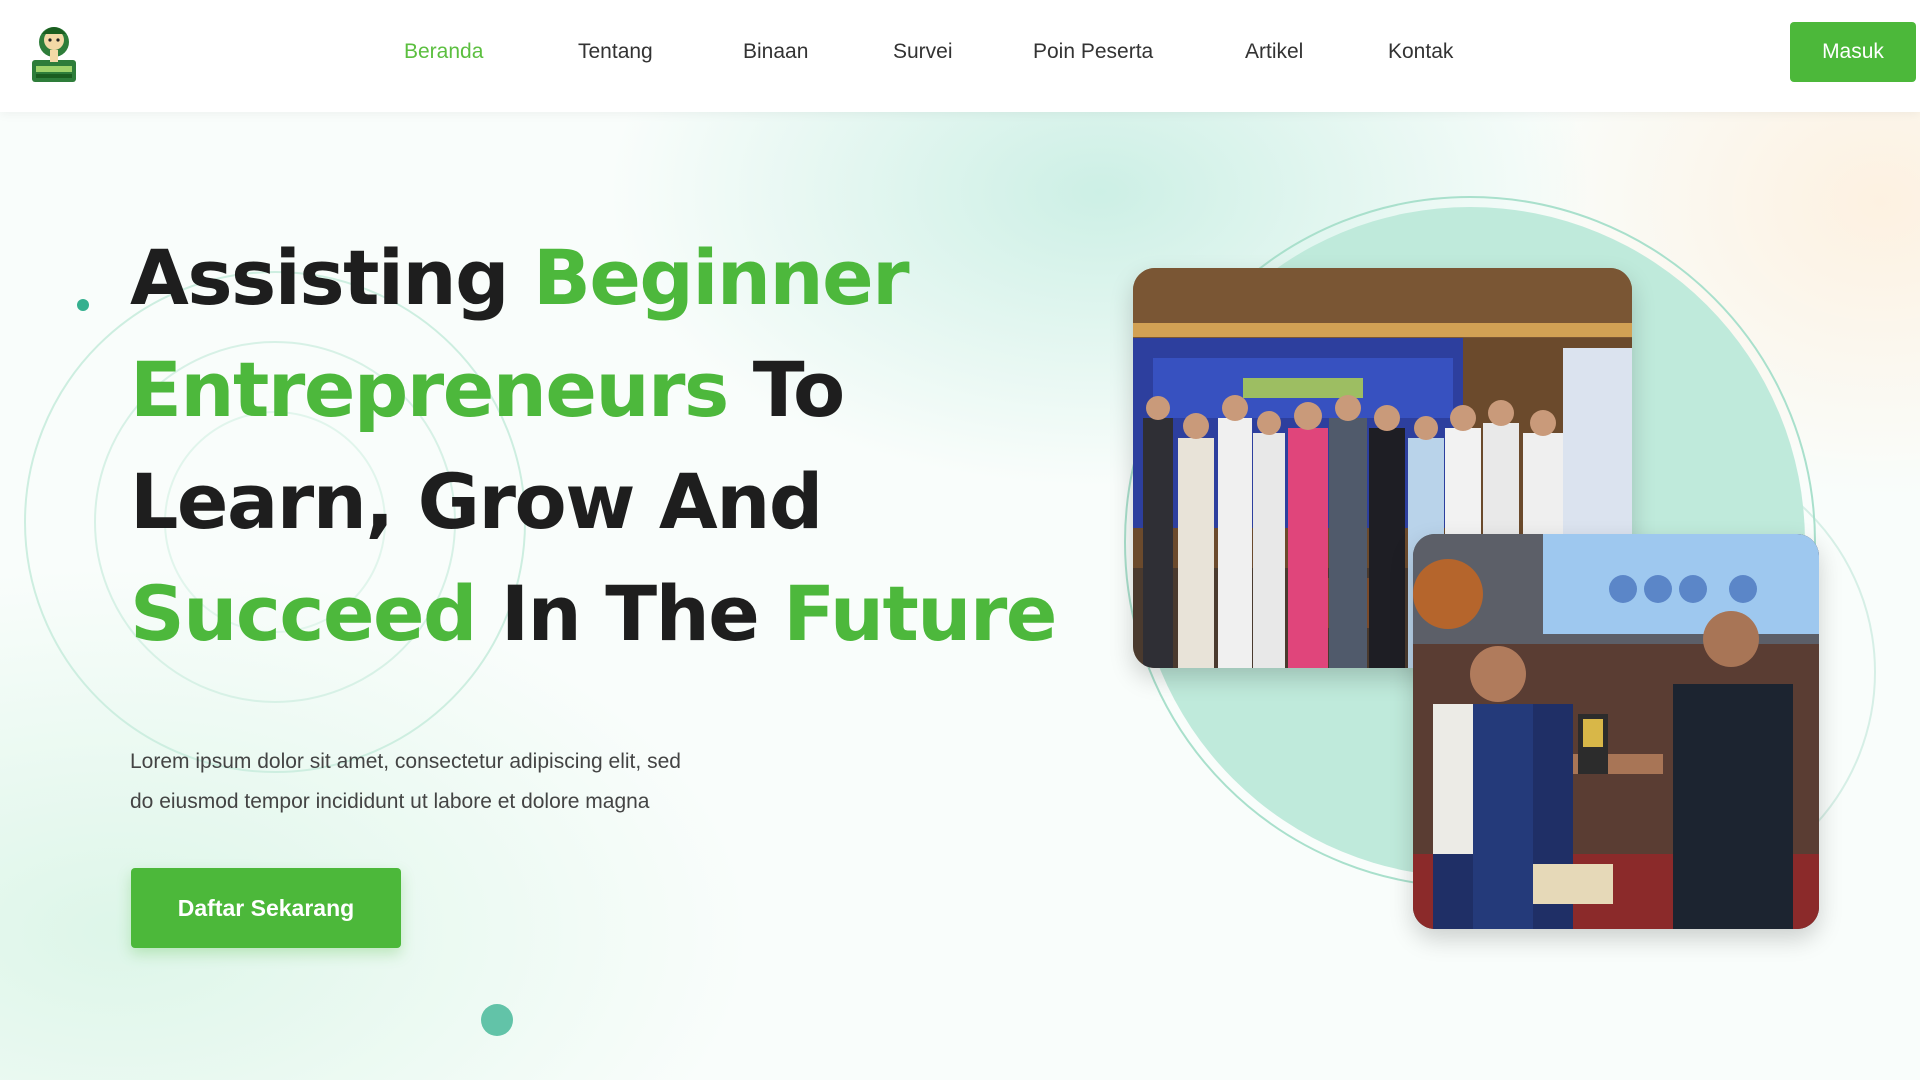 The image size is (1920, 1080). What do you see at coordinates (476, 501) in the screenshot?
I see `headline-word: Learn, Grow And` at bounding box center [476, 501].